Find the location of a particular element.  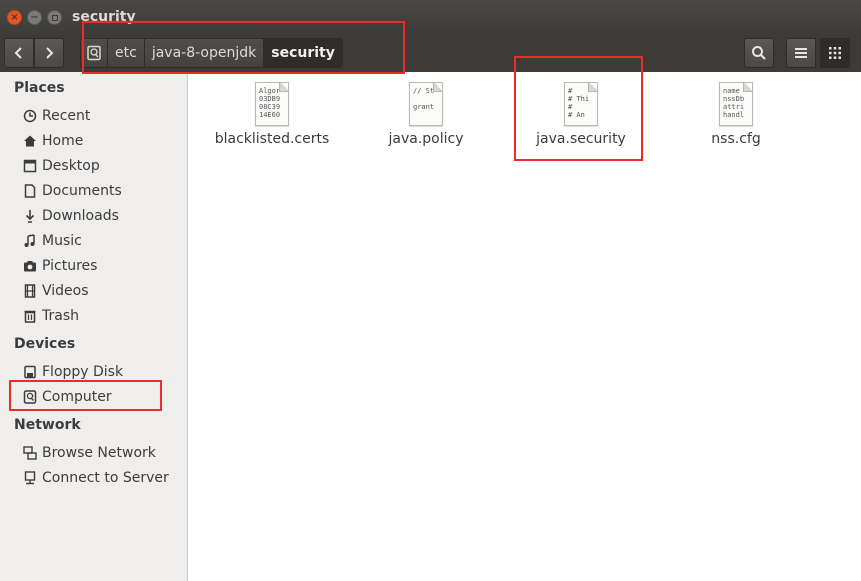

file-item-nss-cfg: name nssDb attri handl nss.cfg is located at coordinates (736, 114).